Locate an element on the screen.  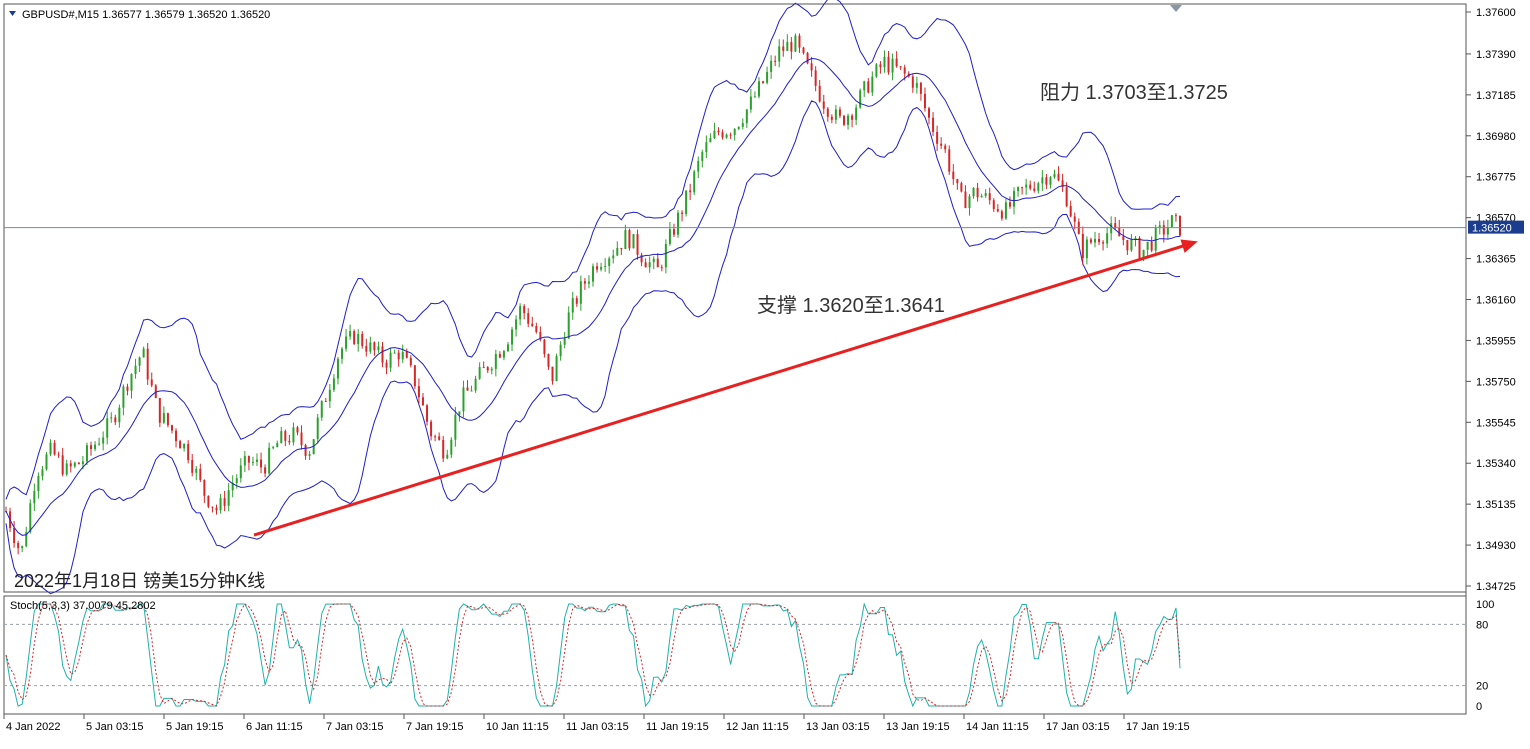
time-tick-label: 5 Jan 19:15 is located at coordinates (195, 727).